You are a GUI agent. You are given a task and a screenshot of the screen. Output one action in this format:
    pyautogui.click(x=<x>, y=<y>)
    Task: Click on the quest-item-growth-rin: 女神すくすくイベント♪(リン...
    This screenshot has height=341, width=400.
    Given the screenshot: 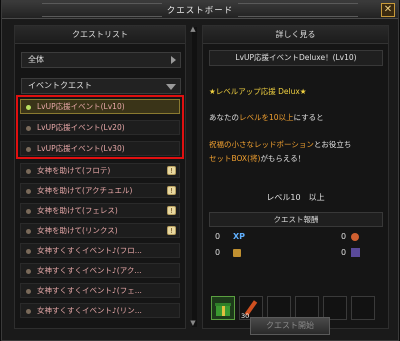 What is the action you would take?
    pyautogui.click(x=100, y=310)
    